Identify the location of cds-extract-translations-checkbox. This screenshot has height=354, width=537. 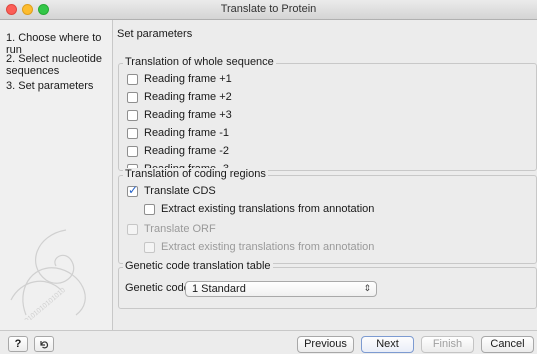
(149, 209).